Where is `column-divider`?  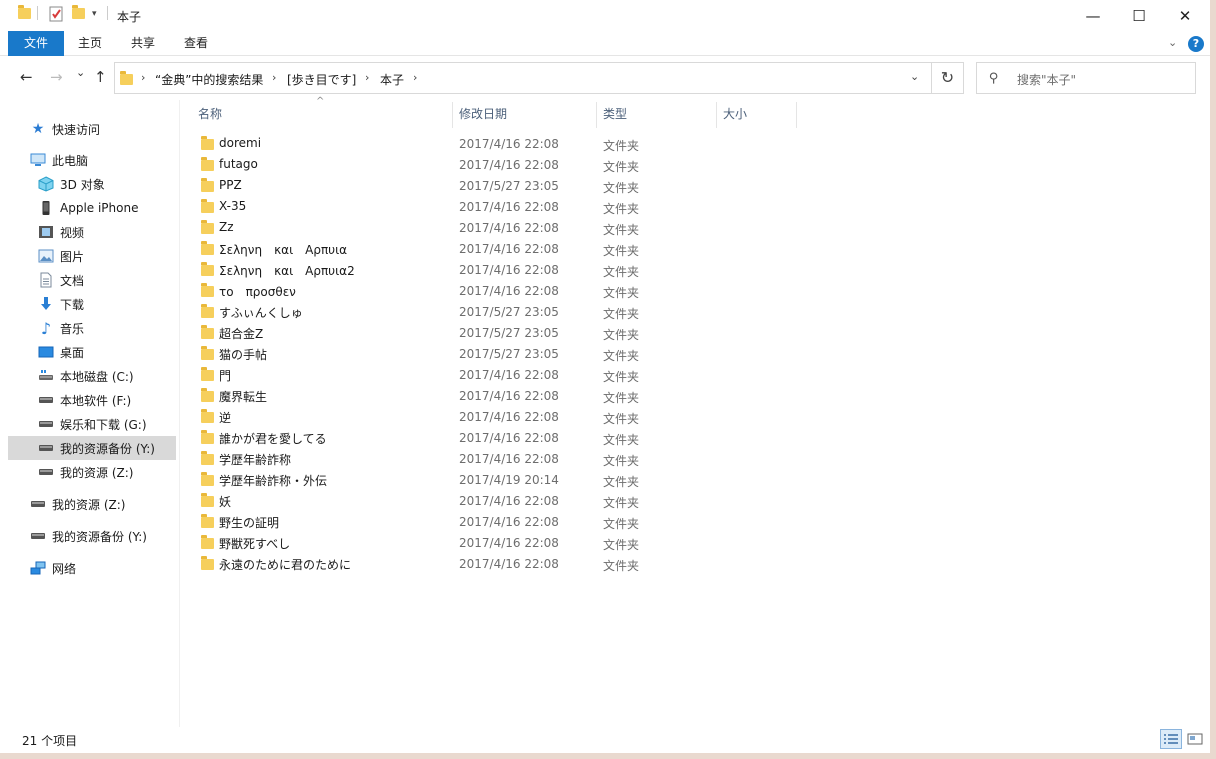 column-divider is located at coordinates (796, 115).